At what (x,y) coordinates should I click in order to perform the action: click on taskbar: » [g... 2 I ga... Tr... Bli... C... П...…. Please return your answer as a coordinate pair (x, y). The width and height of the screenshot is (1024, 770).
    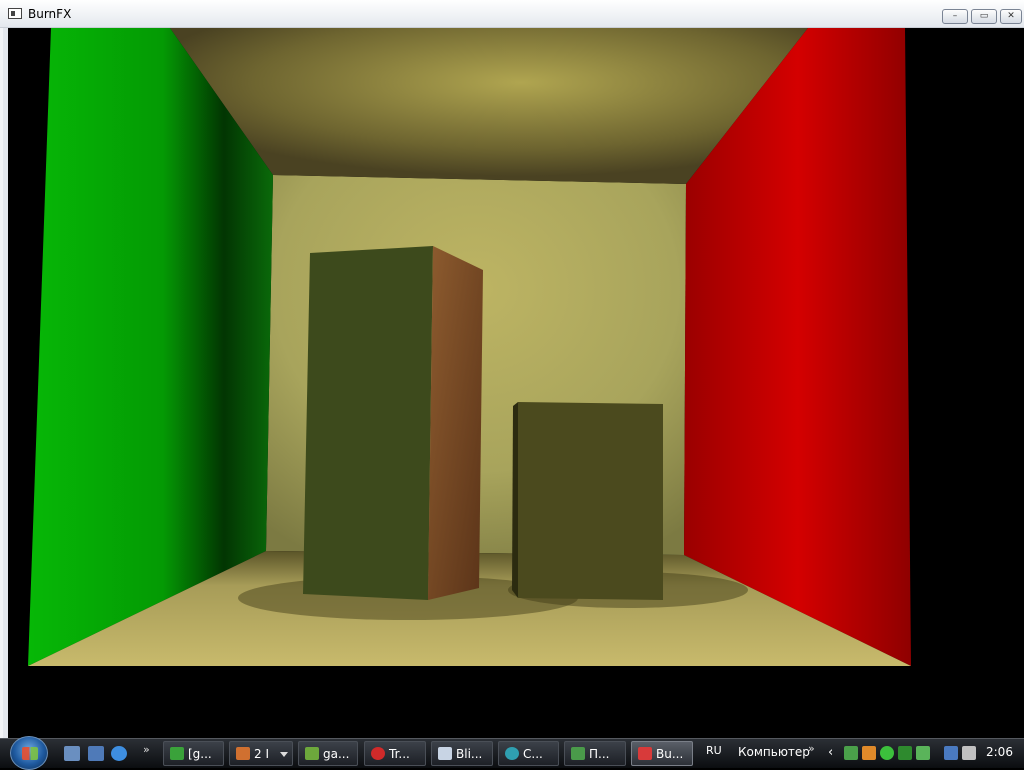
    Looking at the image, I should click on (512, 753).